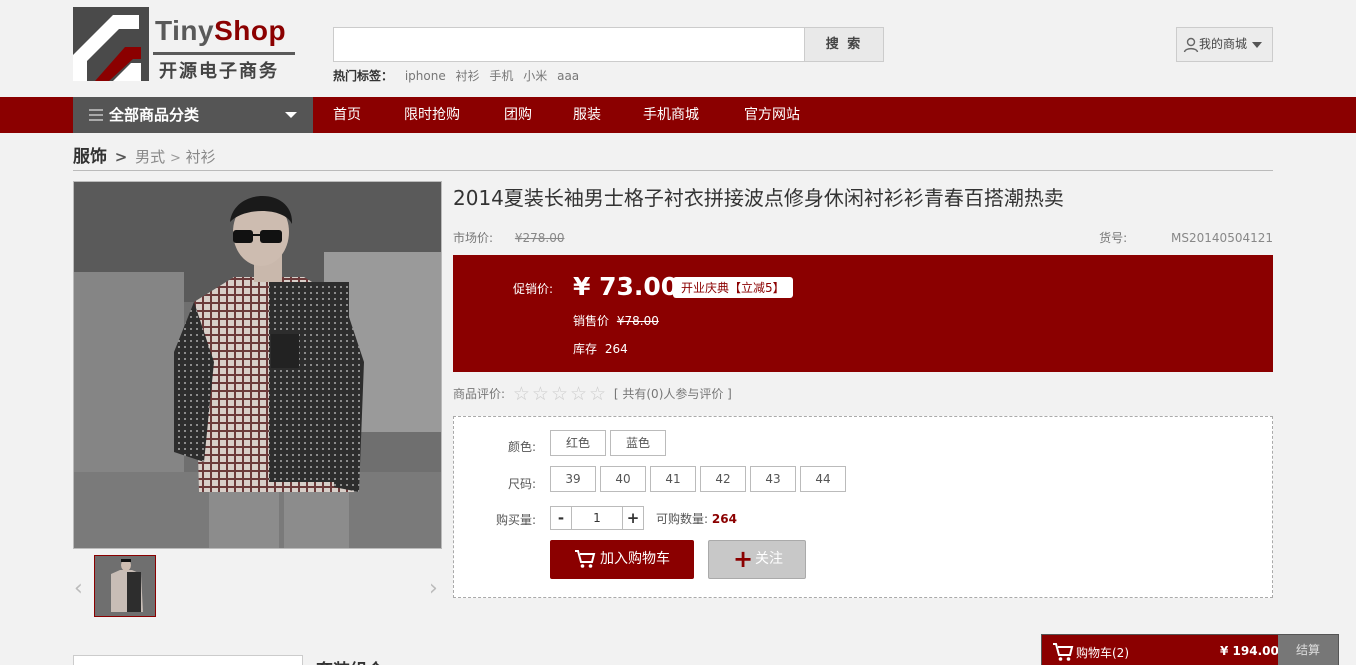 This screenshot has height=665, width=1356. I want to click on rating-stars-icon: ☆☆☆☆☆, so click(560, 394).